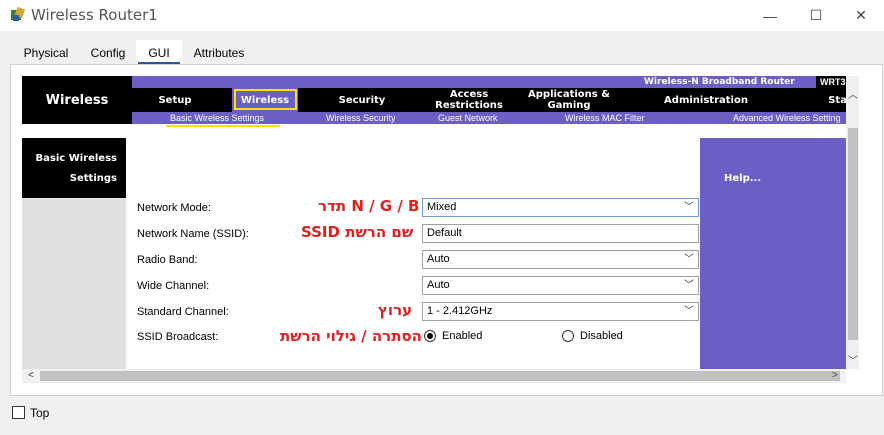  Describe the element at coordinates (94, 15) in the screenshot. I see `window-title: Wireless Router1` at that location.